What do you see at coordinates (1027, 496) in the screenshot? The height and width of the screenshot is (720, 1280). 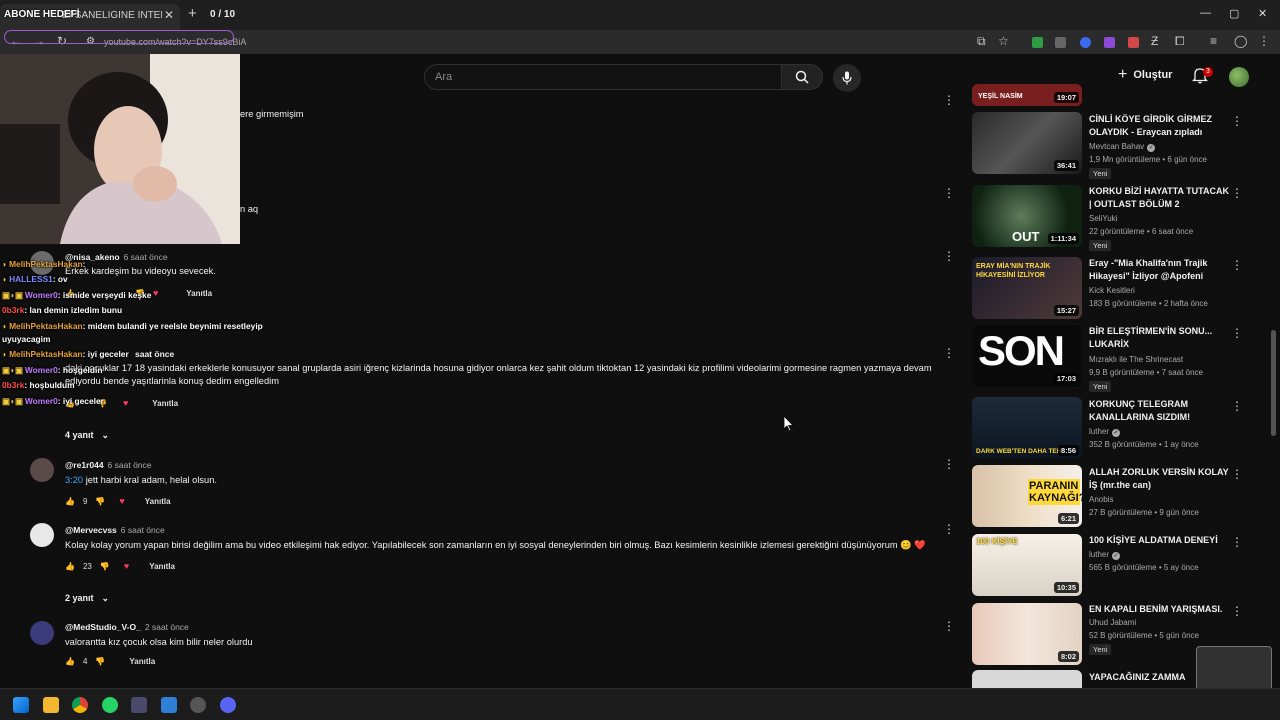 I see `video-thumbnail: PARANIN KAYNAĞI? 6:21` at bounding box center [1027, 496].